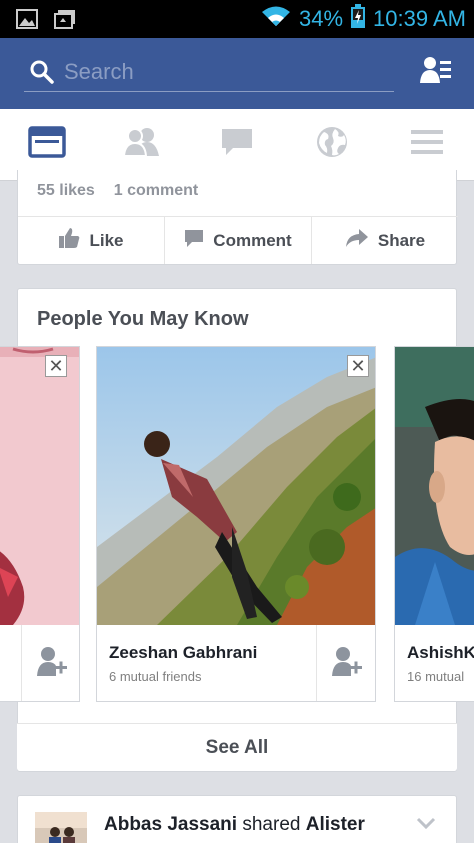 This screenshot has width=474, height=843. What do you see at coordinates (357, 240) in the screenshot?
I see `share-arrow-icon` at bounding box center [357, 240].